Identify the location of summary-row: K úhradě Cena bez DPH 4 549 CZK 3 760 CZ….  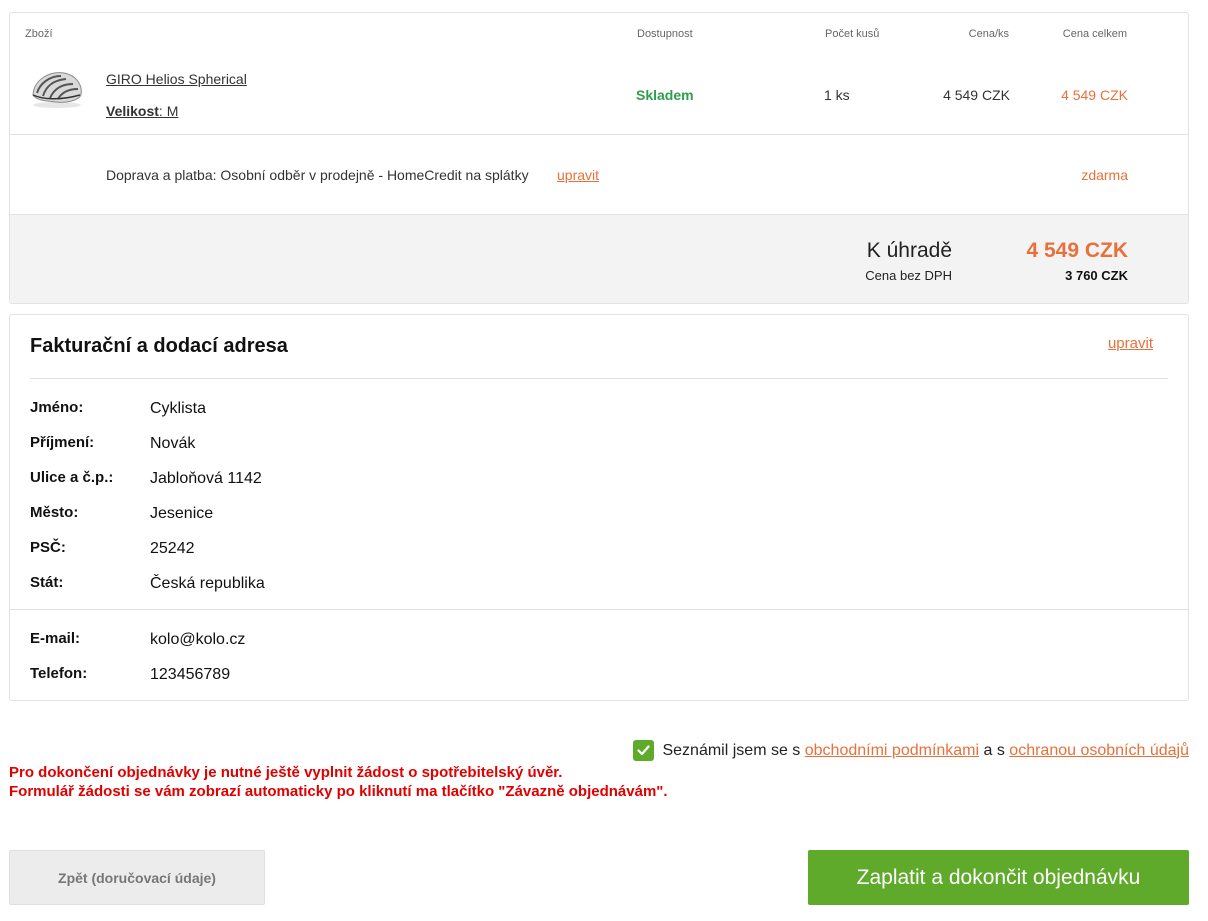
(599, 259).